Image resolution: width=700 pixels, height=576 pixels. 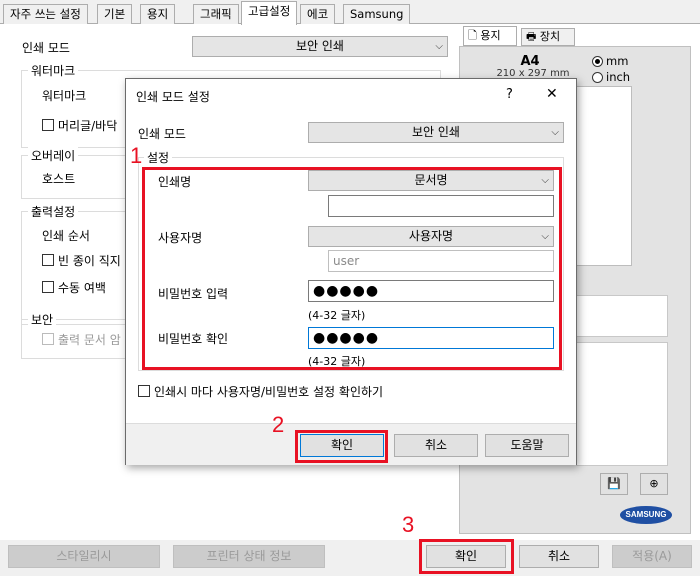 I want to click on print-mode-select: 보안 인쇄 ⌵, so click(x=320, y=46).